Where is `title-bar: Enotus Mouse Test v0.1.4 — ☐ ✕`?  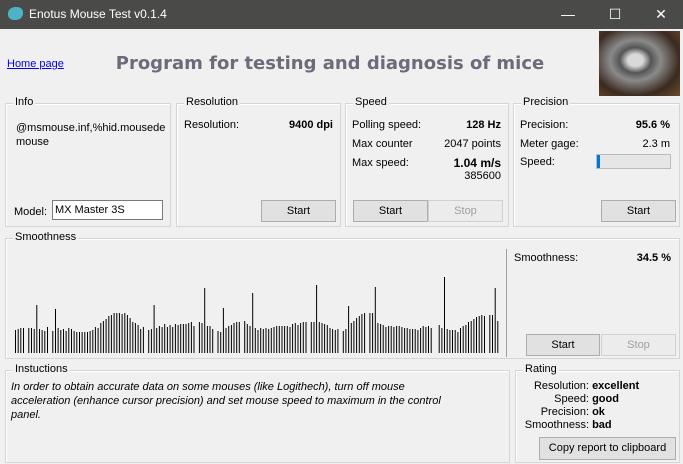 title-bar: Enotus Mouse Test v0.1.4 — ☐ ✕ is located at coordinates (341, 14).